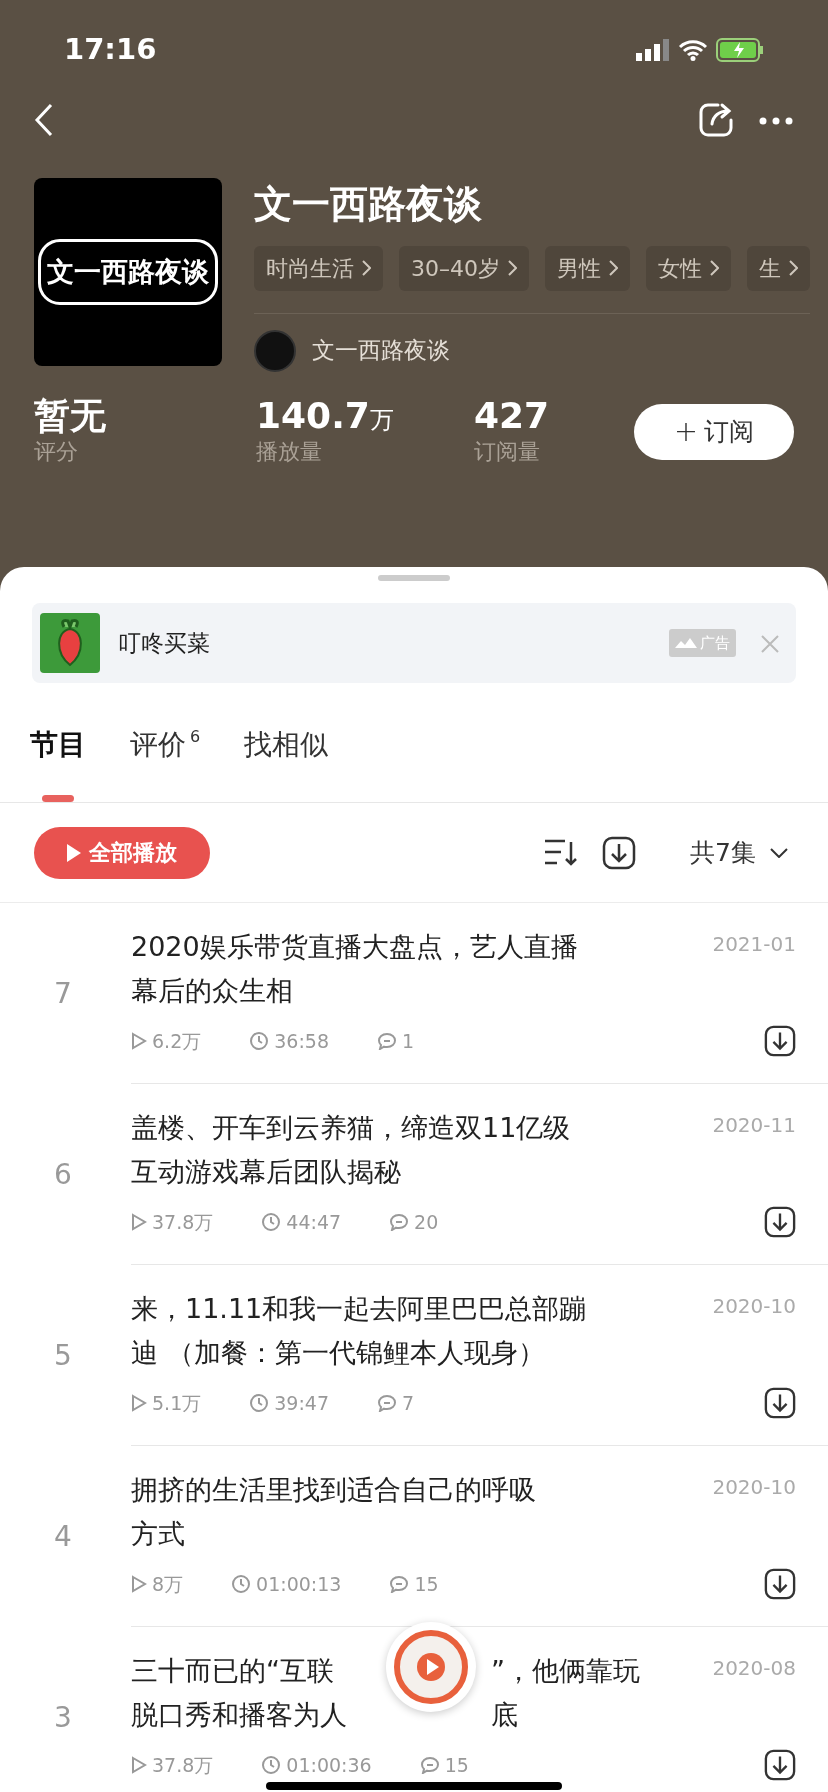 Image resolution: width=828 pixels, height=1792 pixels. Describe the element at coordinates (44, 120) in the screenshot. I see `back-button` at that location.